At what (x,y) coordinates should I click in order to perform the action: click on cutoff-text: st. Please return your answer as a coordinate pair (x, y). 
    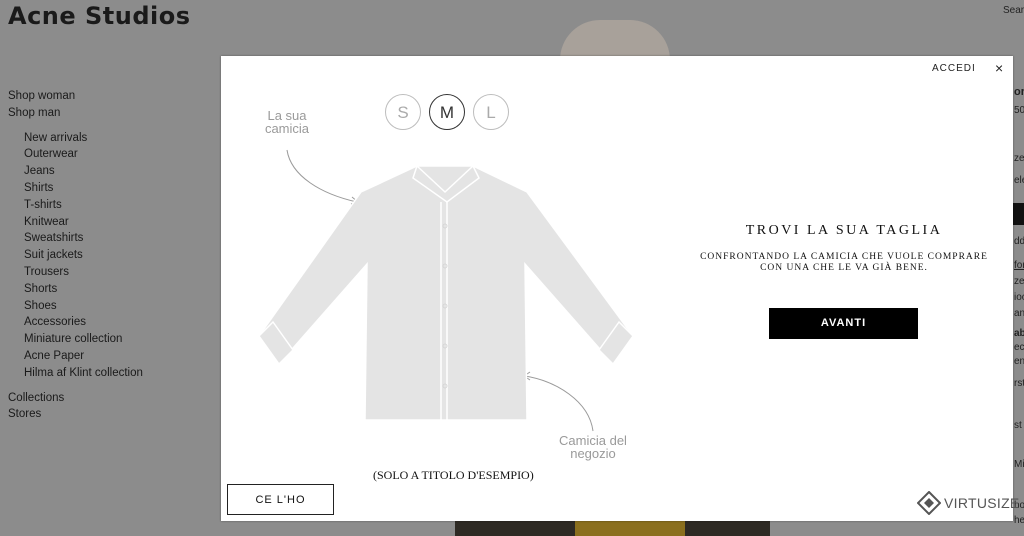
    Looking at the image, I should click on (1018, 425).